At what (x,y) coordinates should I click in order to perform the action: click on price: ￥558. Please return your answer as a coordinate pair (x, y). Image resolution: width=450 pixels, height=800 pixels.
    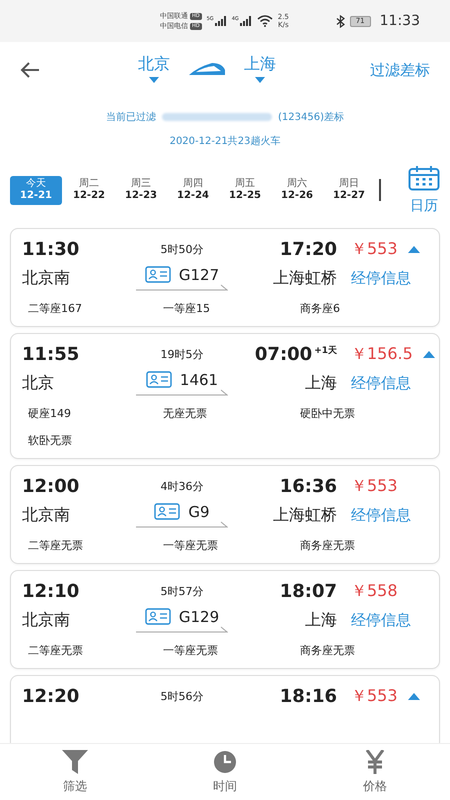
    Looking at the image, I should click on (374, 591).